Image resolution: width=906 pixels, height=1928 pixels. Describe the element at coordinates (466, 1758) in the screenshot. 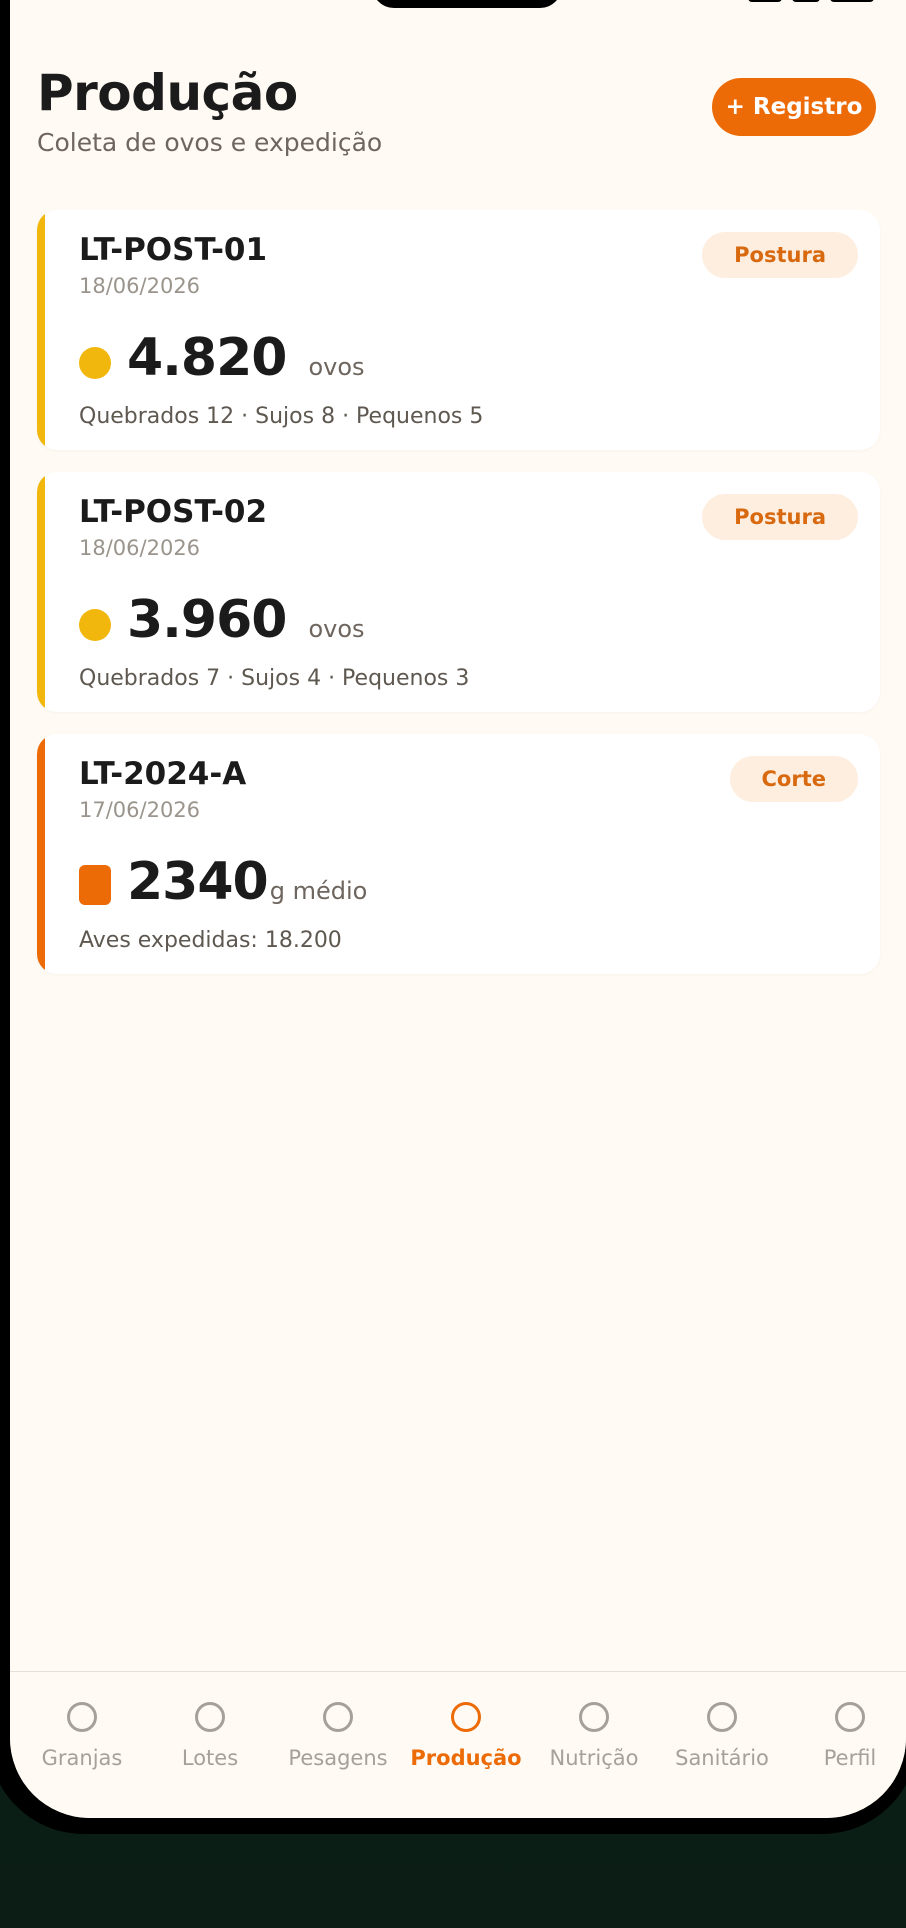

I see `nav-label: Produção` at that location.